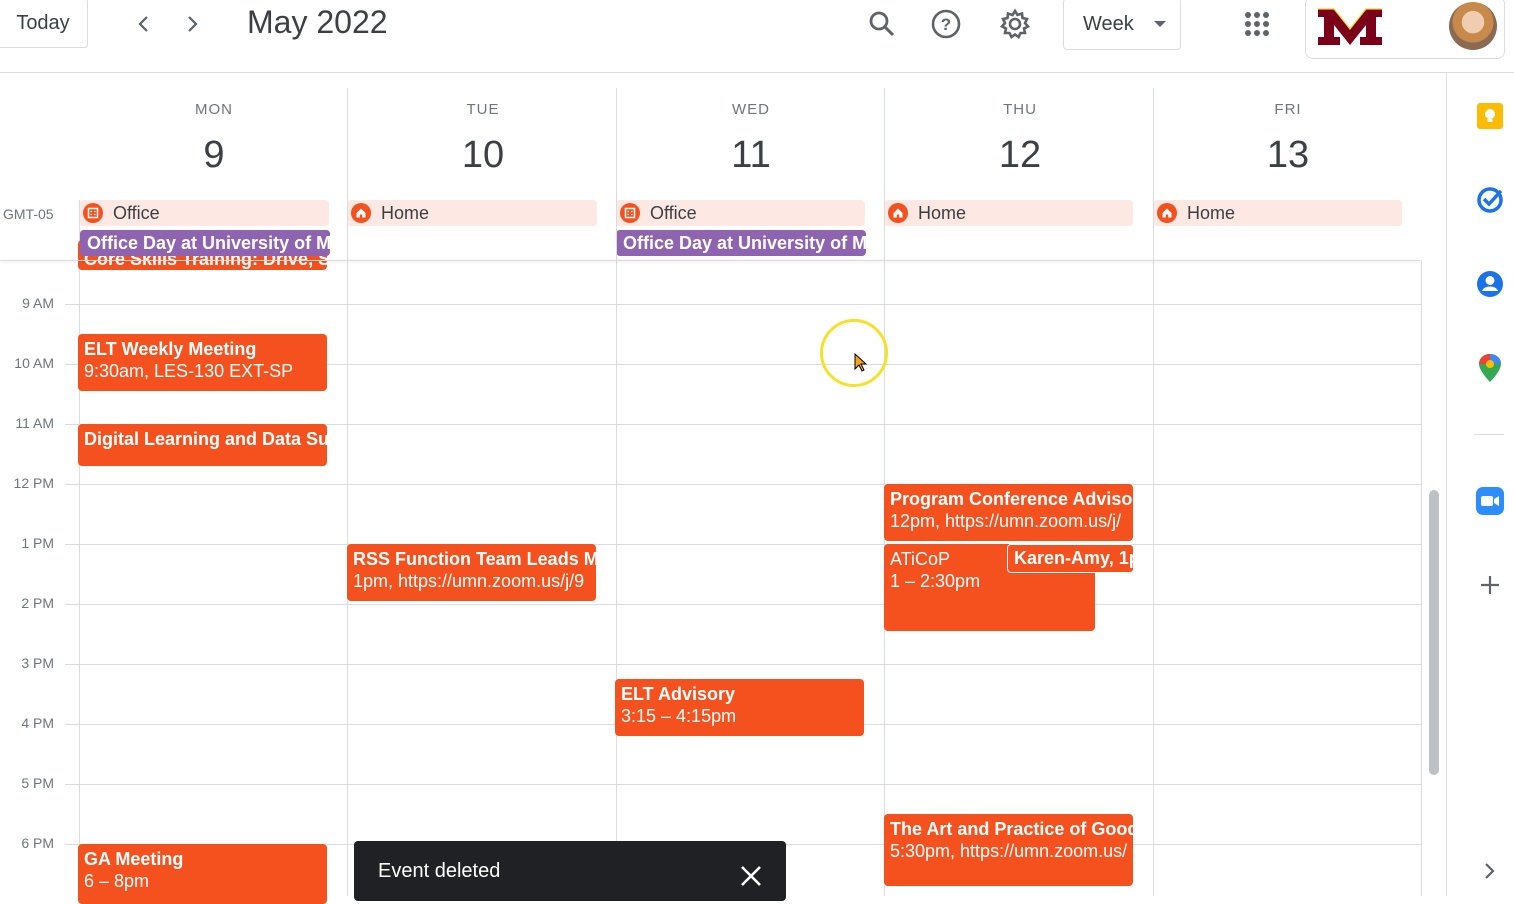 The width and height of the screenshot is (1514, 904). Describe the element at coordinates (170, 349) in the screenshot. I see `event-title: ELT Weekly Meeting` at that location.